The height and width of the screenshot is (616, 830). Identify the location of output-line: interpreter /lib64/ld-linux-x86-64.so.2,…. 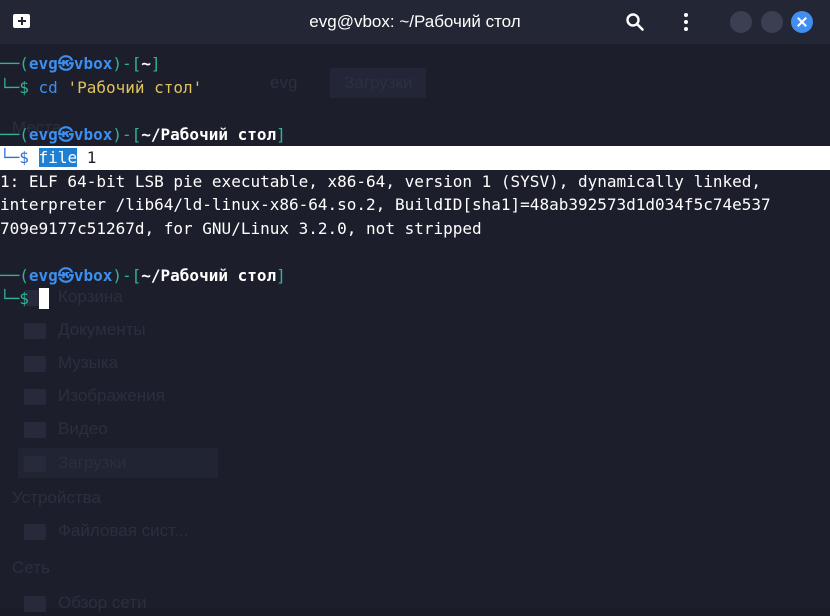
(385, 204).